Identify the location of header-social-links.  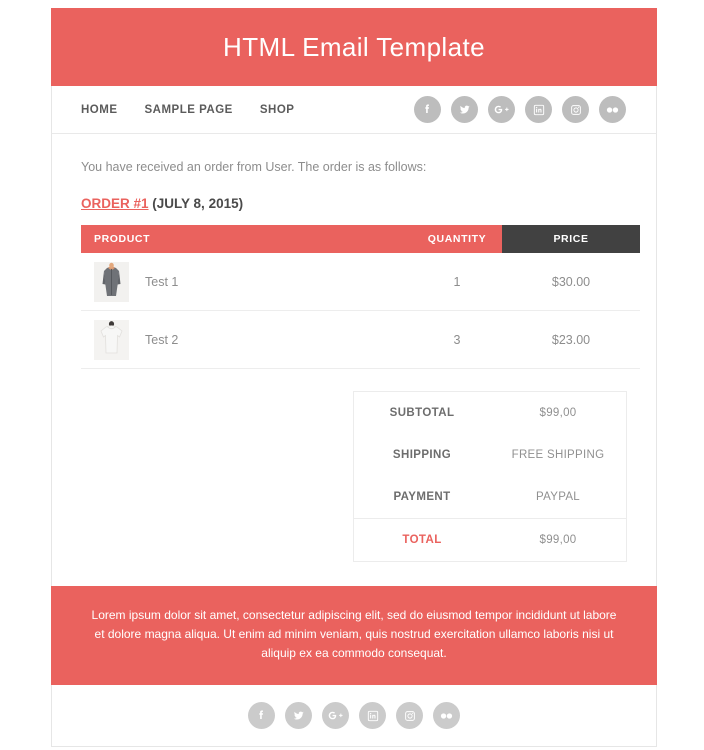
(520, 109).